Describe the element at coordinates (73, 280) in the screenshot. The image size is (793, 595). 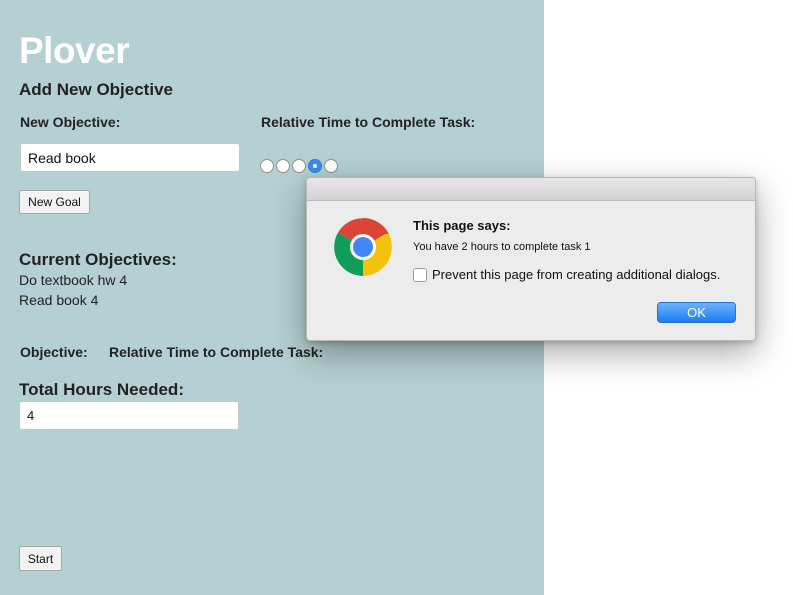
I see `list-item: Do textbook hw 4` at that location.